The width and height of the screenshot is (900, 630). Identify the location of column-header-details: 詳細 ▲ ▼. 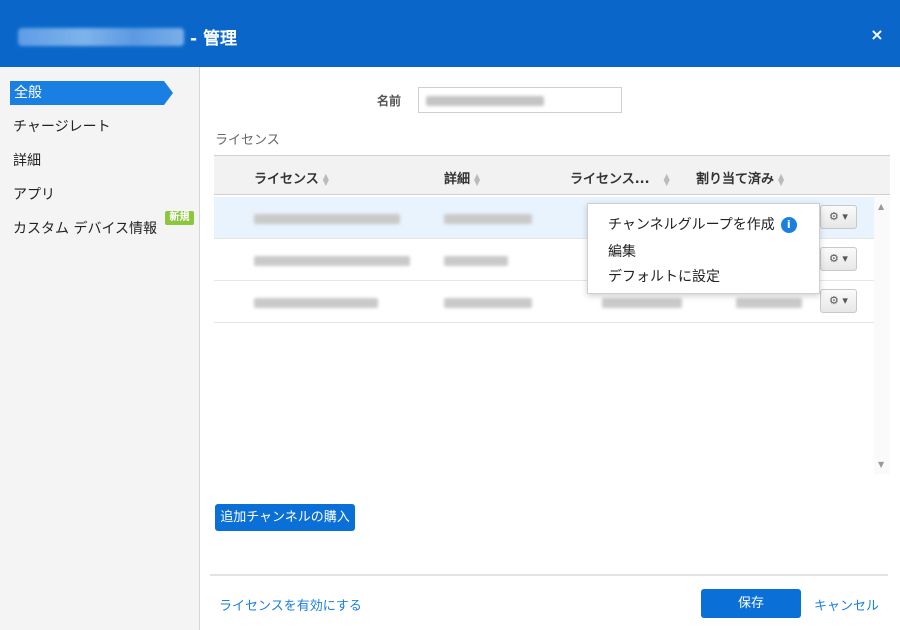
(462, 177).